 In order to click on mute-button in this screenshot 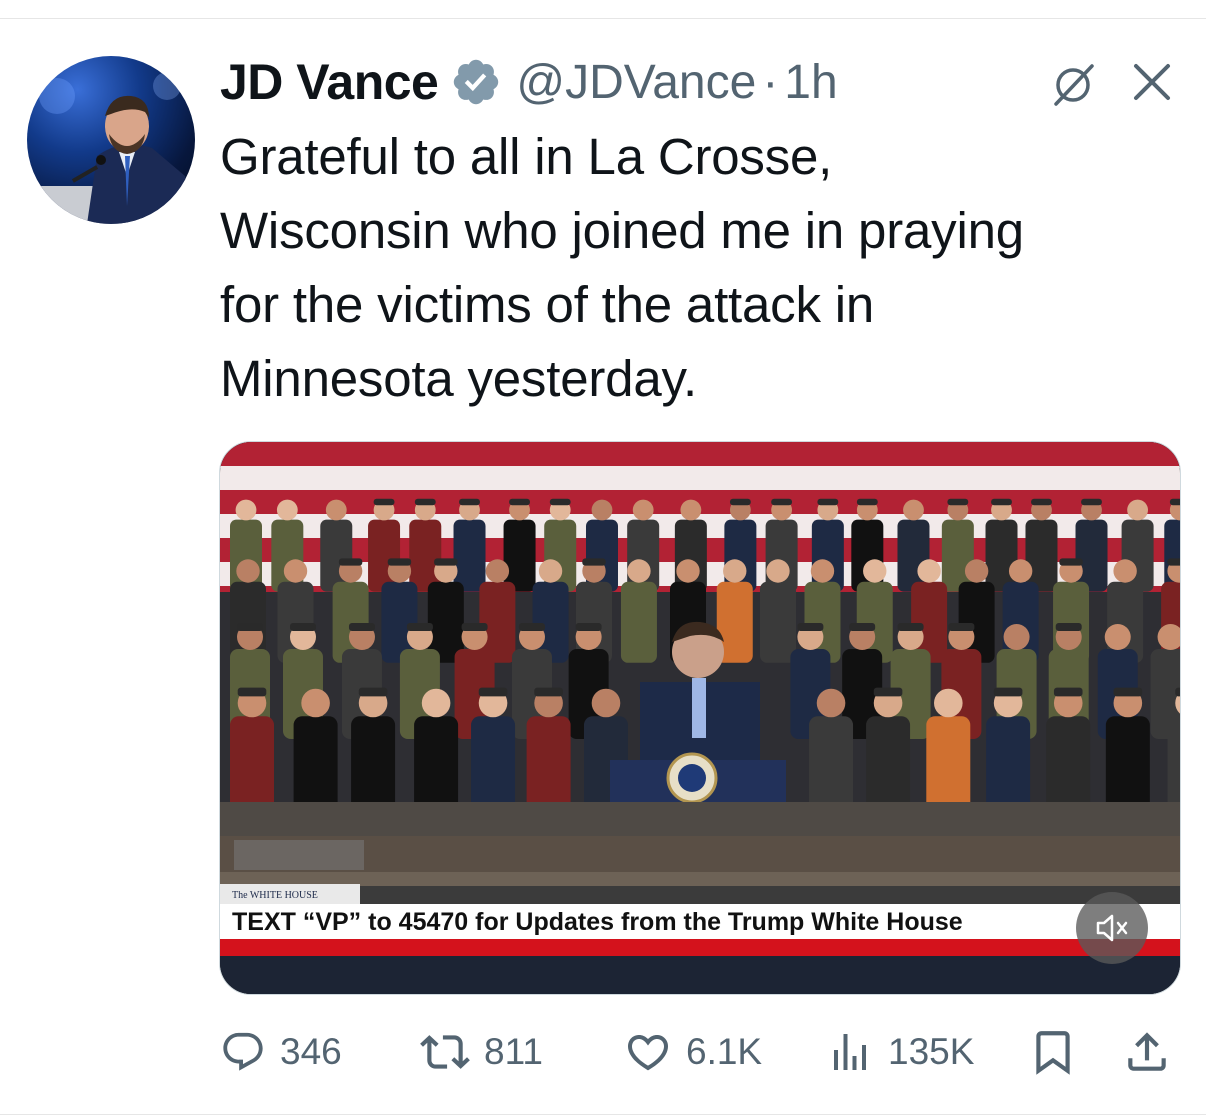, I will do `click(1112, 928)`.